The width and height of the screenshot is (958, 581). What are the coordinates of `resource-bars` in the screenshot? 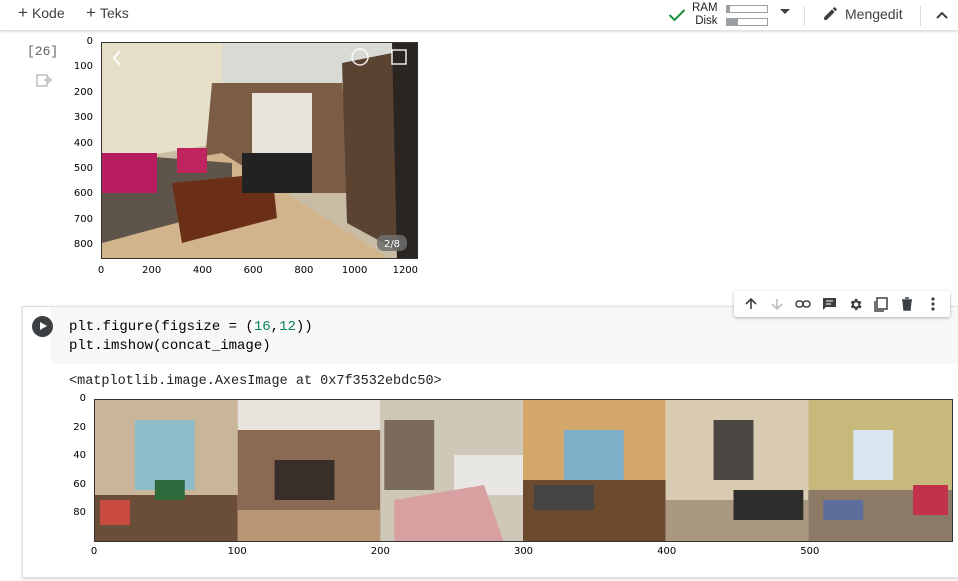 It's located at (746, 15).